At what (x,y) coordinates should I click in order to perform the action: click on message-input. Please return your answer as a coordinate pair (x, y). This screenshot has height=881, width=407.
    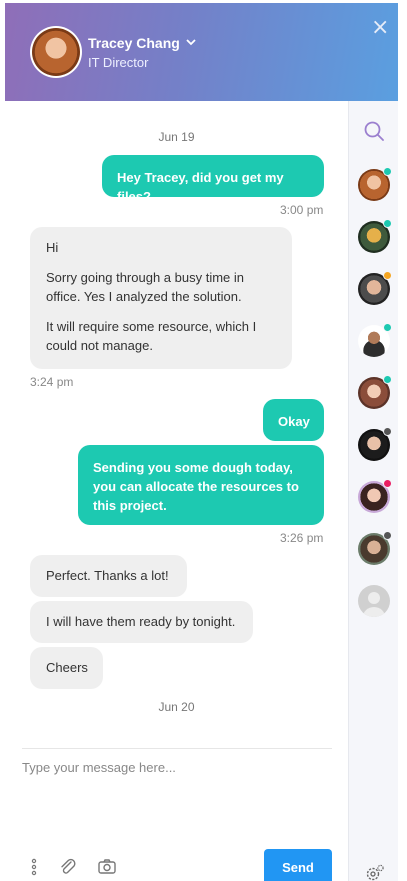
    Looking at the image, I should click on (177, 800).